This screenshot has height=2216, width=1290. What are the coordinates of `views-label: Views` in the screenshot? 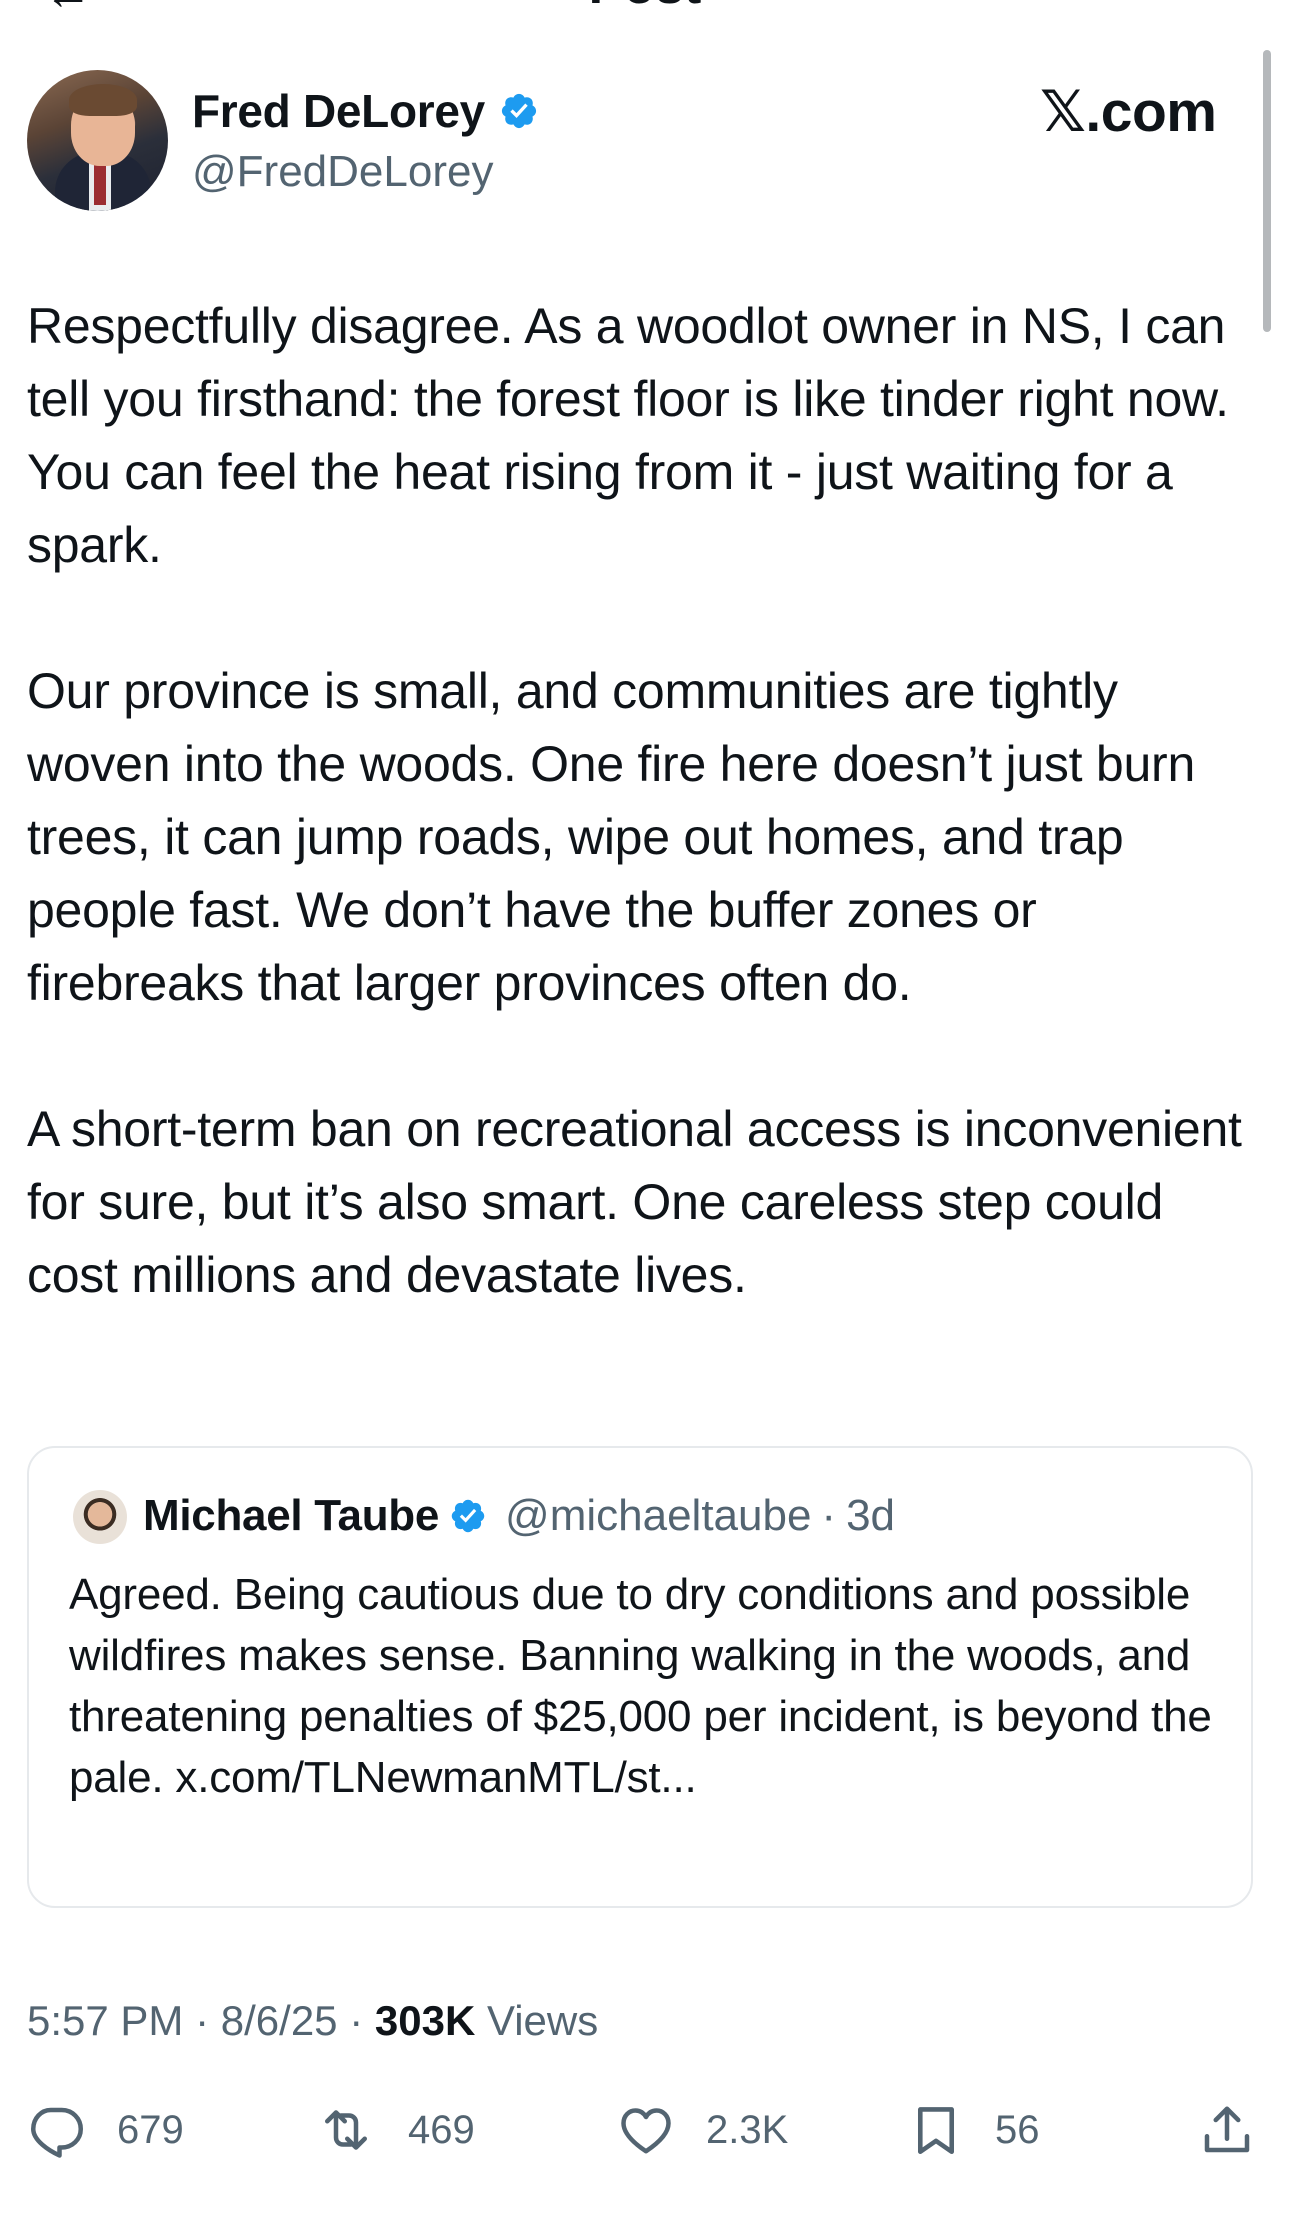 It's located at (542, 2020).